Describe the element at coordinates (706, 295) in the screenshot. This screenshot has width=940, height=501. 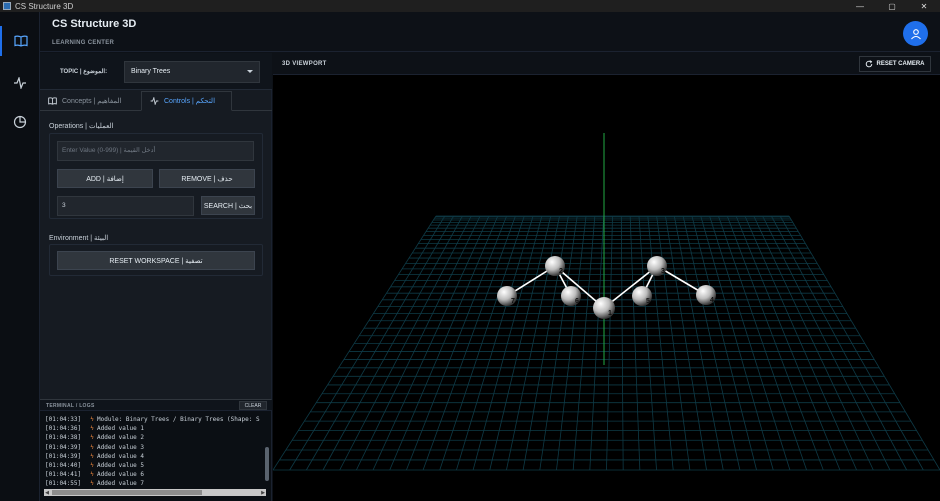
I see `tree-node: 4` at that location.